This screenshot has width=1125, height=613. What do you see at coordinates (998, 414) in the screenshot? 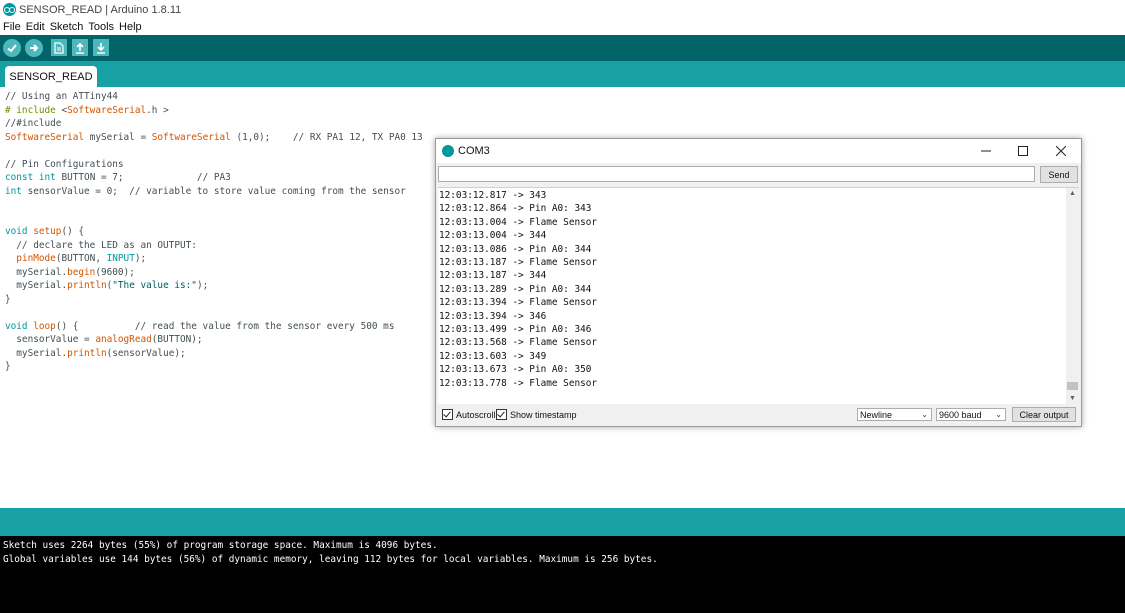
I see `chevron-down-icon: ⌄` at bounding box center [998, 414].